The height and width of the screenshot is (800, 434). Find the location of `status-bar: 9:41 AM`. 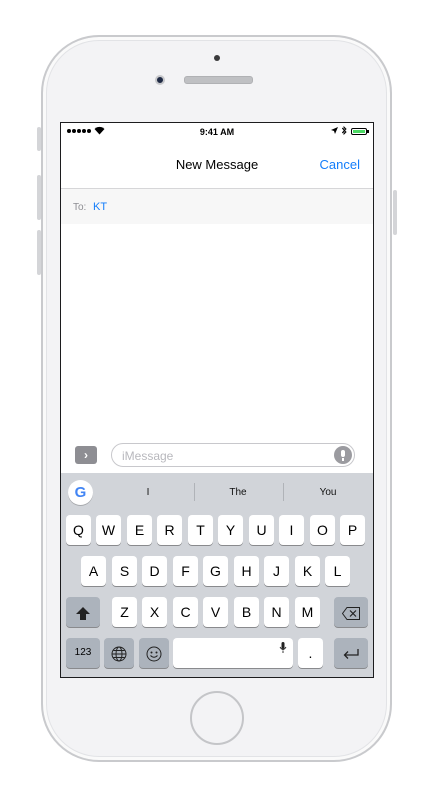

status-bar: 9:41 AM is located at coordinates (217, 132).